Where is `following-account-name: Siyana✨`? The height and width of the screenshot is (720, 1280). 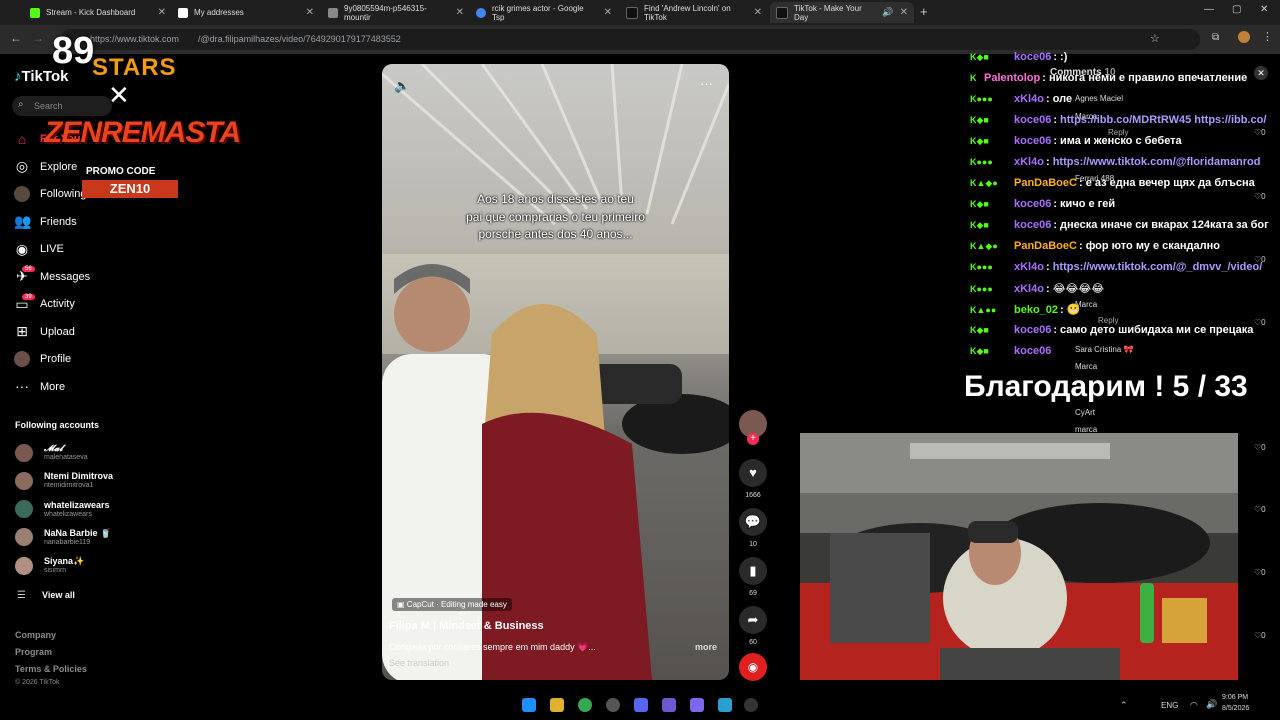 following-account-name: Siyana✨ is located at coordinates (64, 561).